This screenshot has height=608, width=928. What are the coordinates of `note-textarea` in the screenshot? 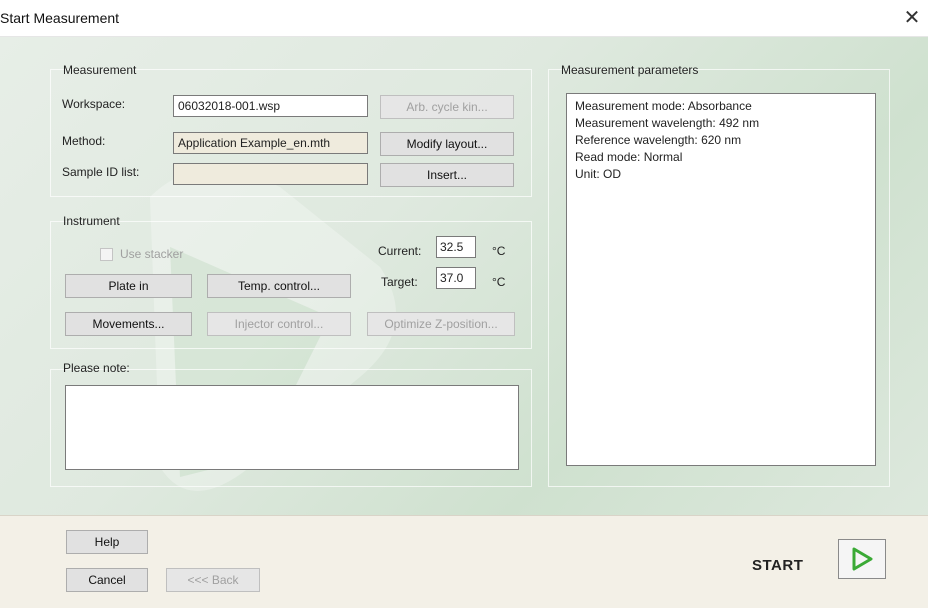 It's located at (292, 427).